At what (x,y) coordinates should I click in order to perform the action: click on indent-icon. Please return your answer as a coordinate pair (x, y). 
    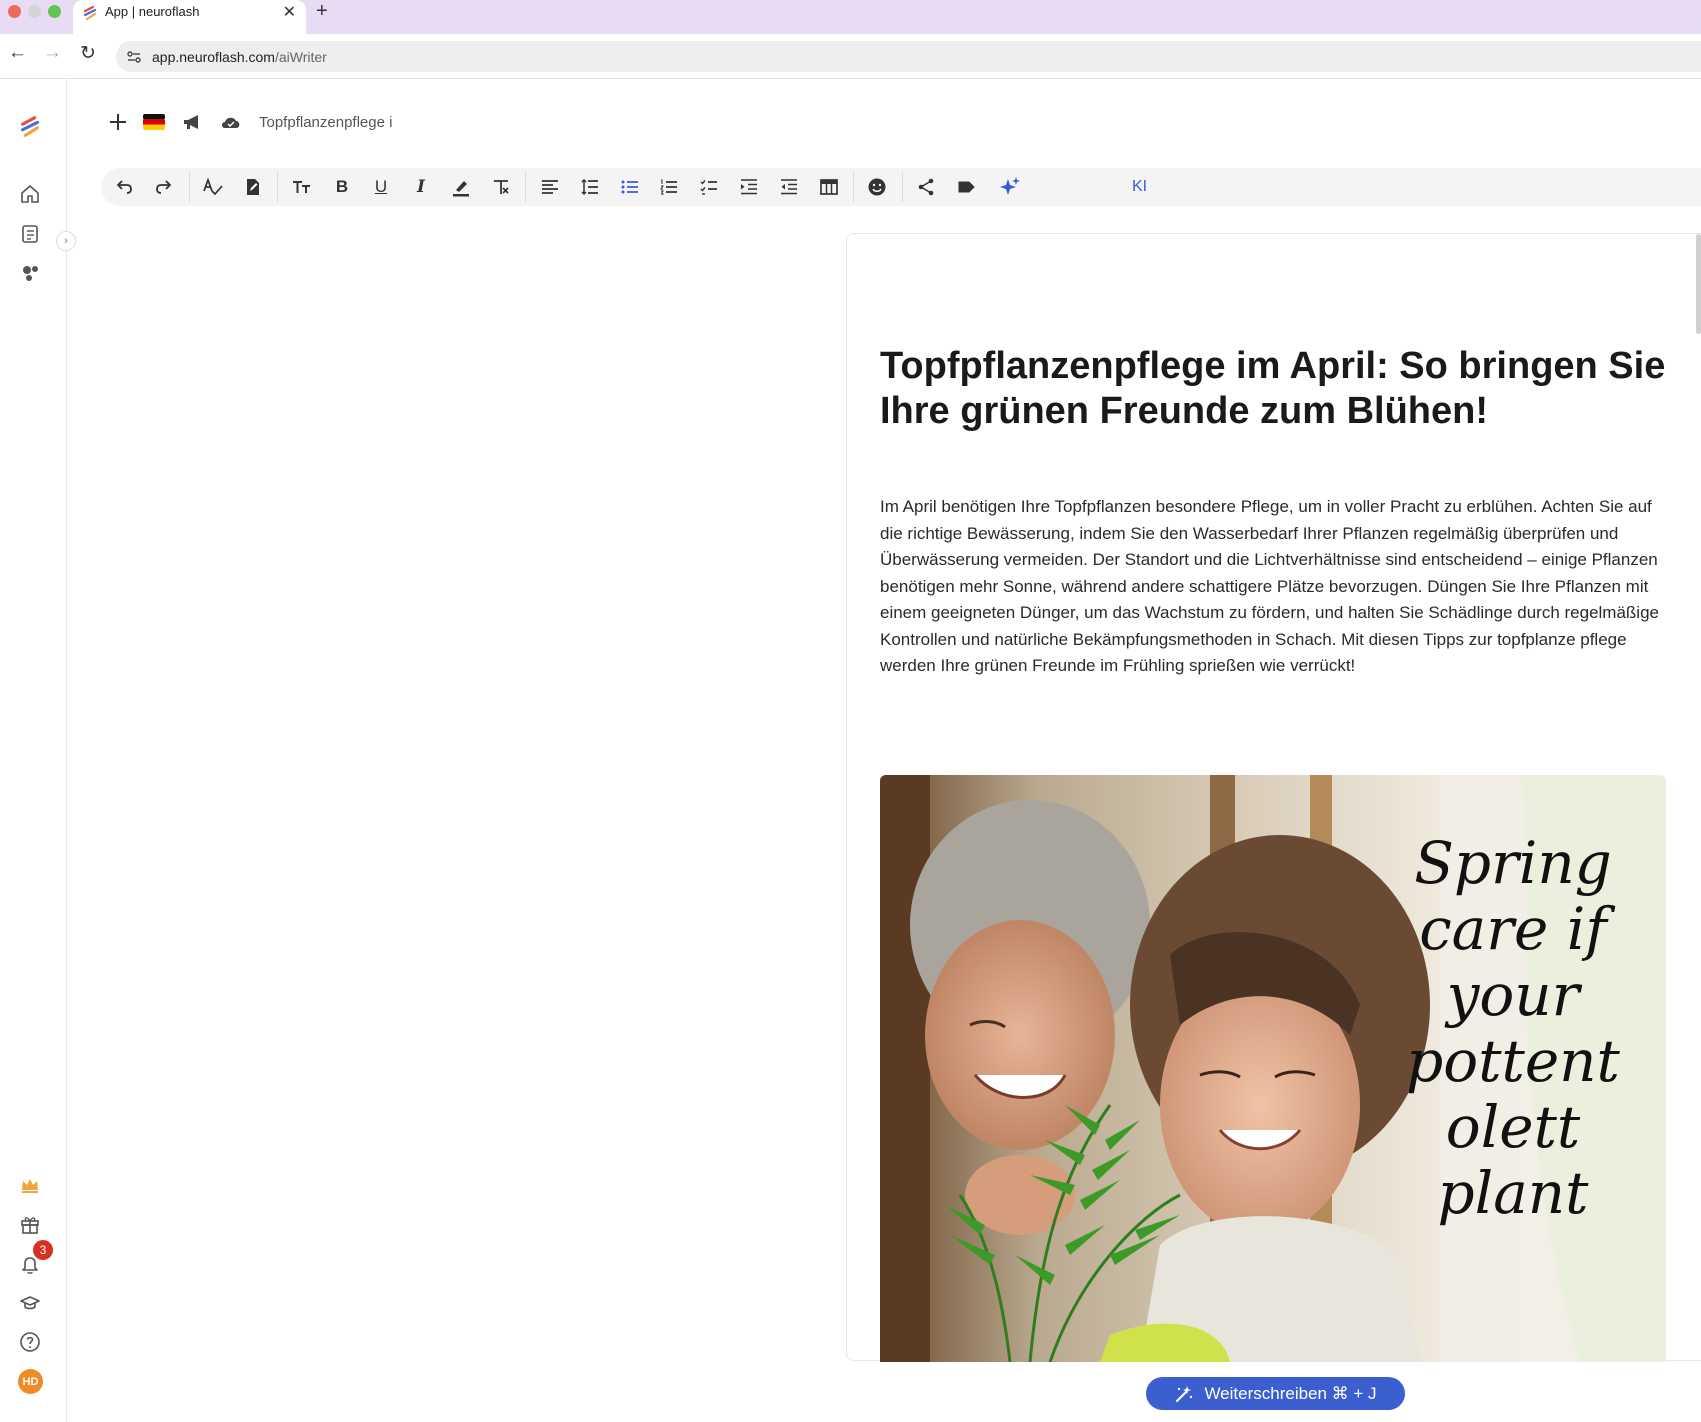
    Looking at the image, I should click on (749, 187).